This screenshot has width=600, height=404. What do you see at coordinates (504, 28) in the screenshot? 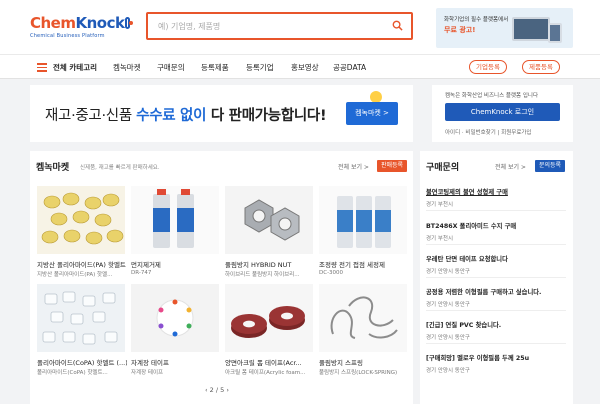
I see `free-ad-banner: 화학기업의 필수 플랫폼에서 무료 광고!` at bounding box center [504, 28].